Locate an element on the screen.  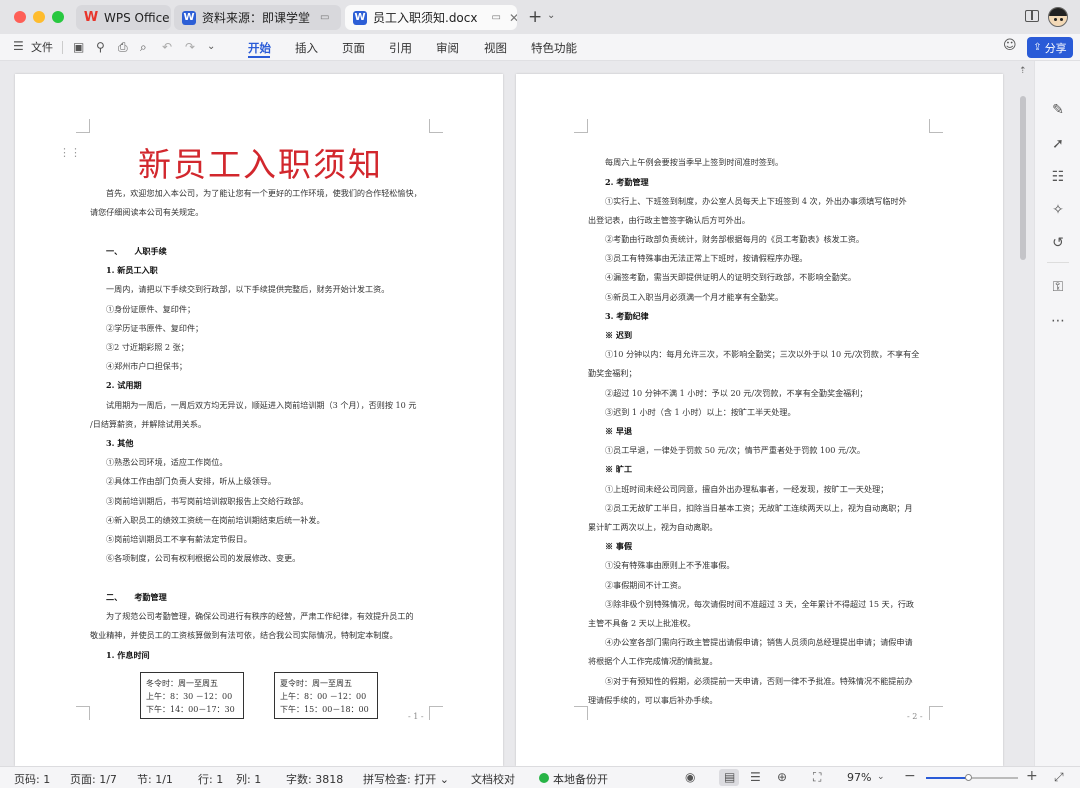
body-line: ④郑州市户口担保书； is located at coordinates (146, 366).